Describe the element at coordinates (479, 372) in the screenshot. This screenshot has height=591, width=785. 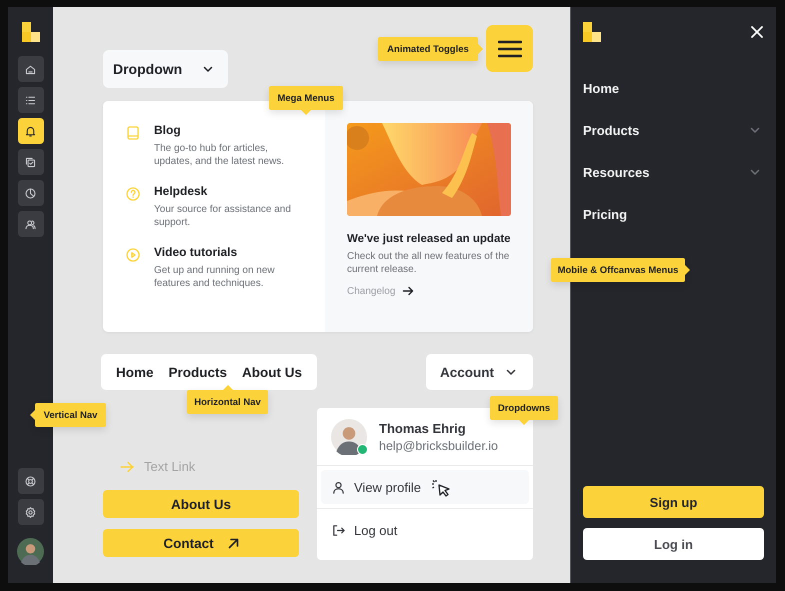
I see `account-dropdown: Account` at that location.